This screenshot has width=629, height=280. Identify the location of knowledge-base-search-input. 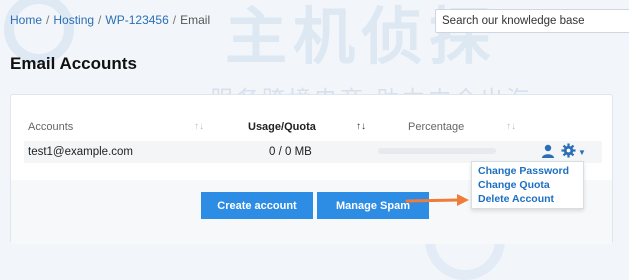
(532, 21).